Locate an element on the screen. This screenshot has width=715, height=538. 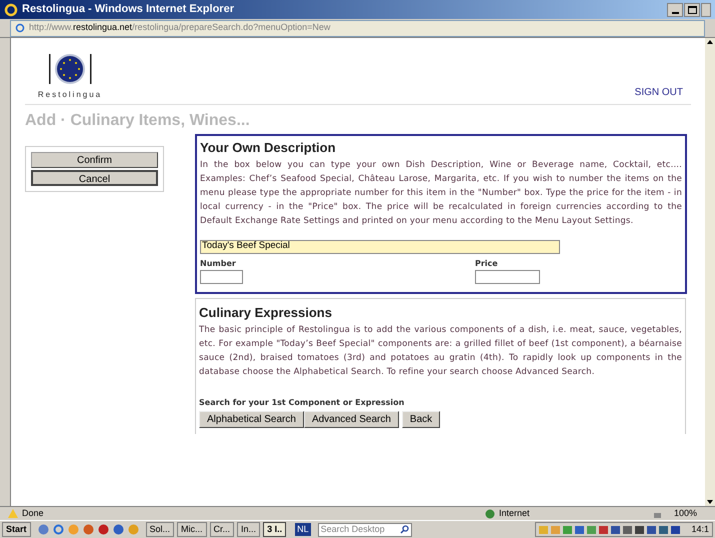
logo-icon is located at coordinates (70, 69).